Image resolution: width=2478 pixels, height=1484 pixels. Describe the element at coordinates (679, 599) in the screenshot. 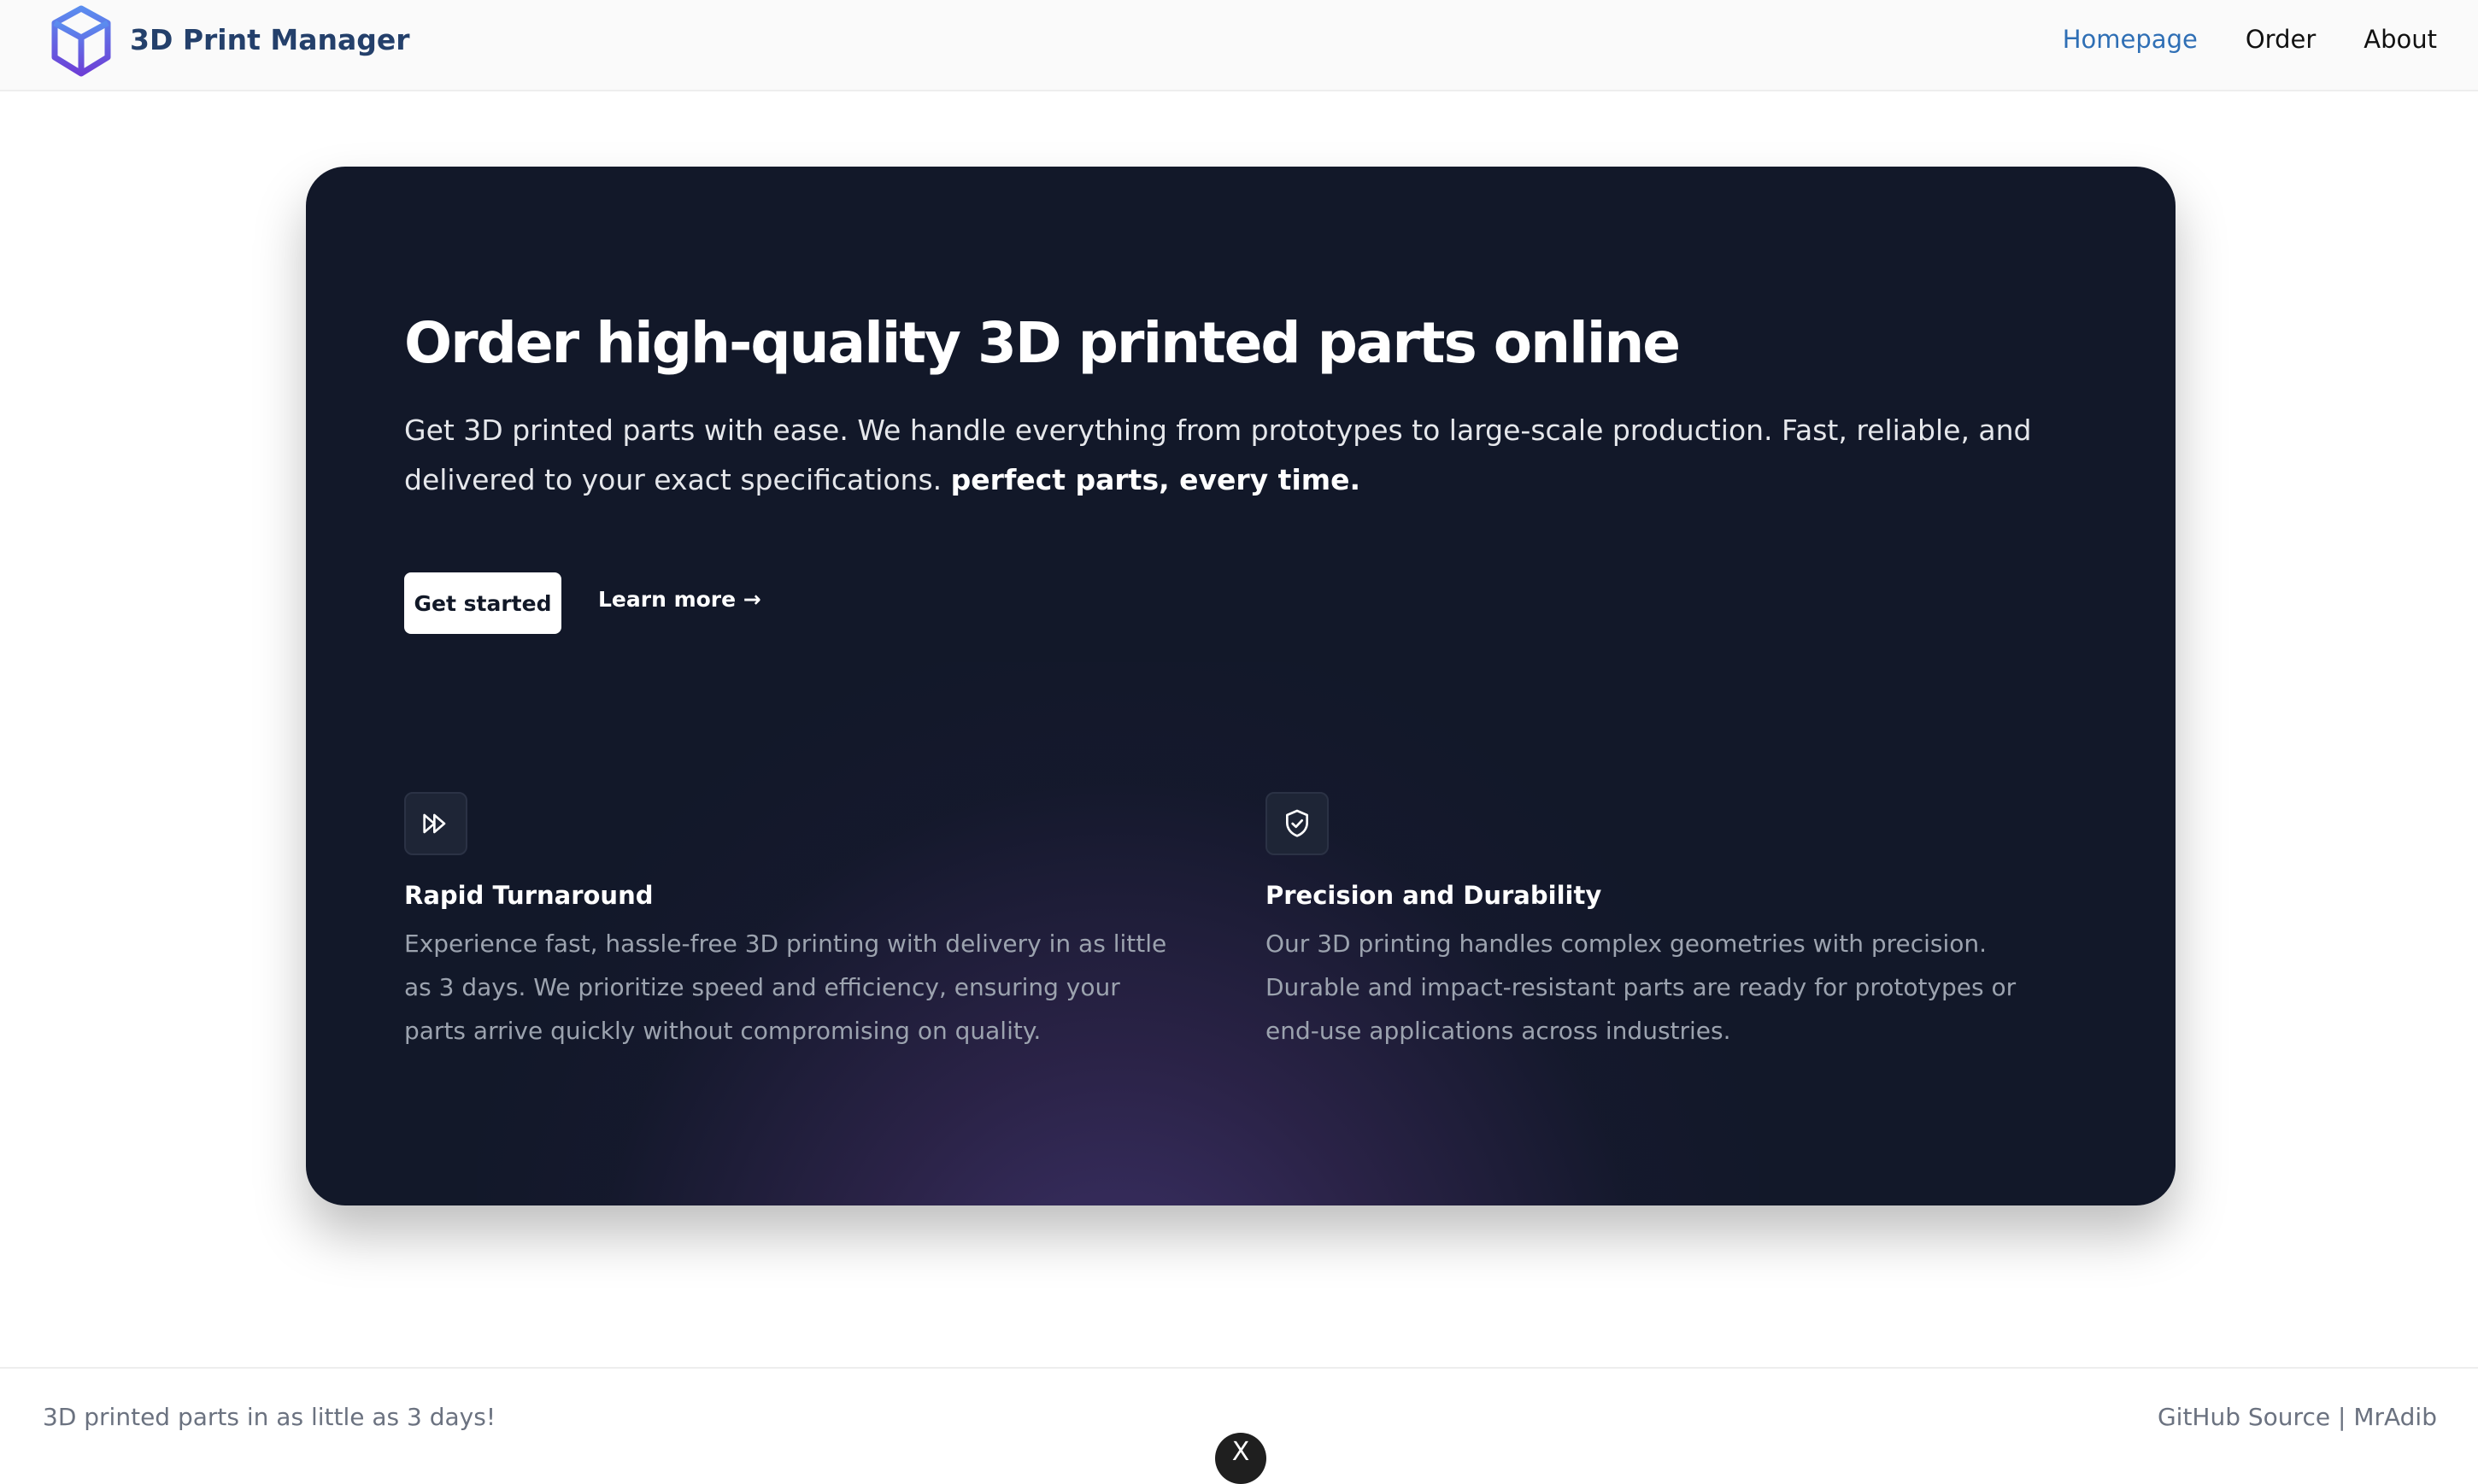

I see `learn-more-link: Learn more →` at that location.